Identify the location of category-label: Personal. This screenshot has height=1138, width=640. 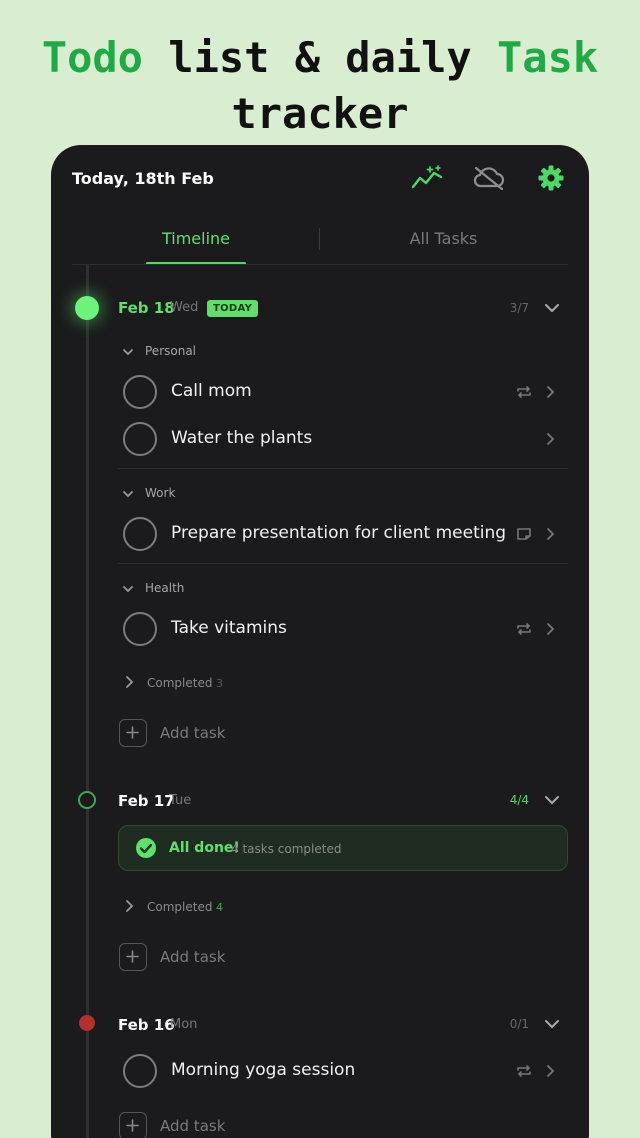
(170, 351).